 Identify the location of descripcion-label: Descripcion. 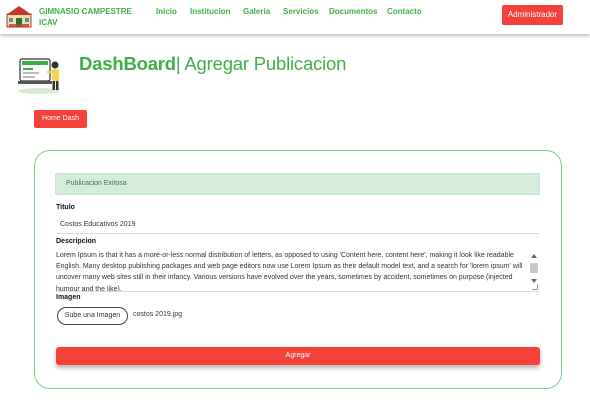
(76, 241).